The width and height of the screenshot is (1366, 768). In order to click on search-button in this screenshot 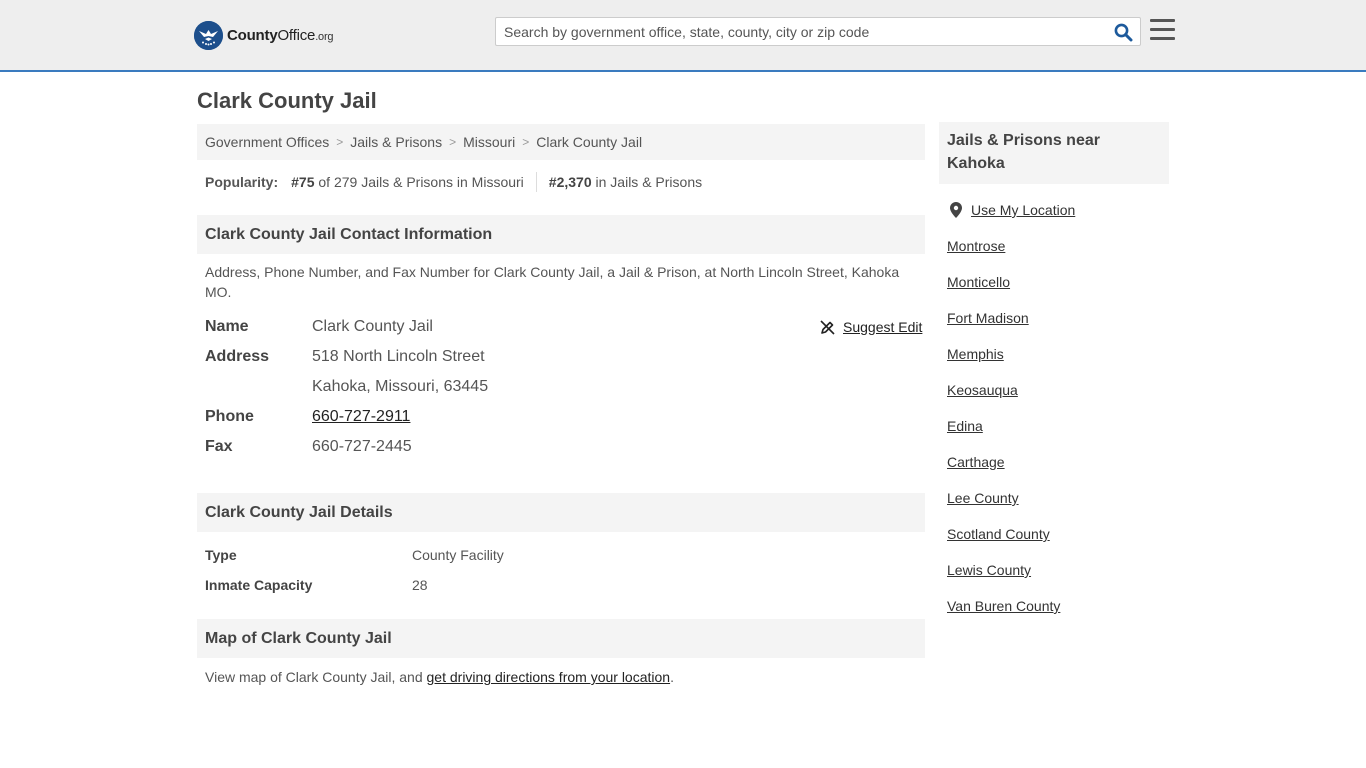, I will do `click(1123, 32)`.